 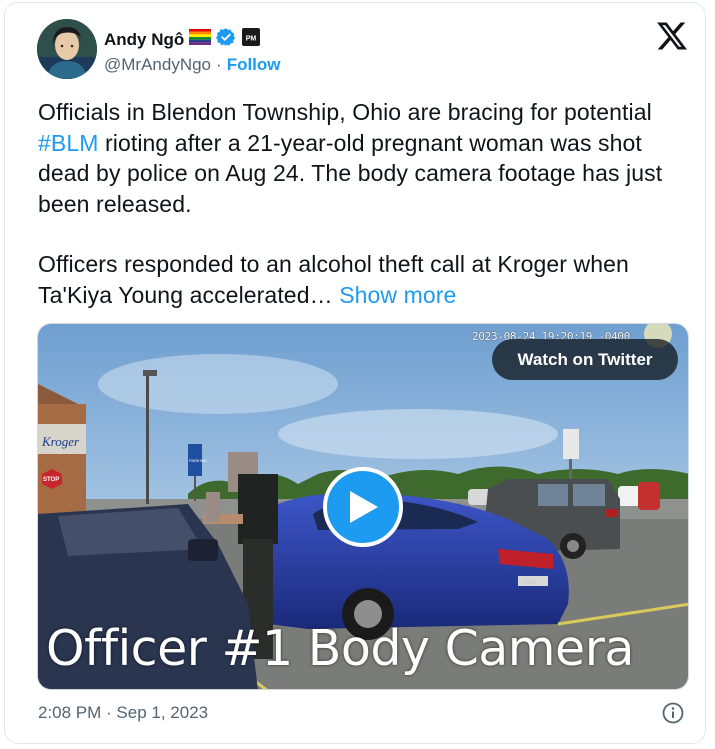 I want to click on stop-sign-text: STOP, so click(x=51, y=480).